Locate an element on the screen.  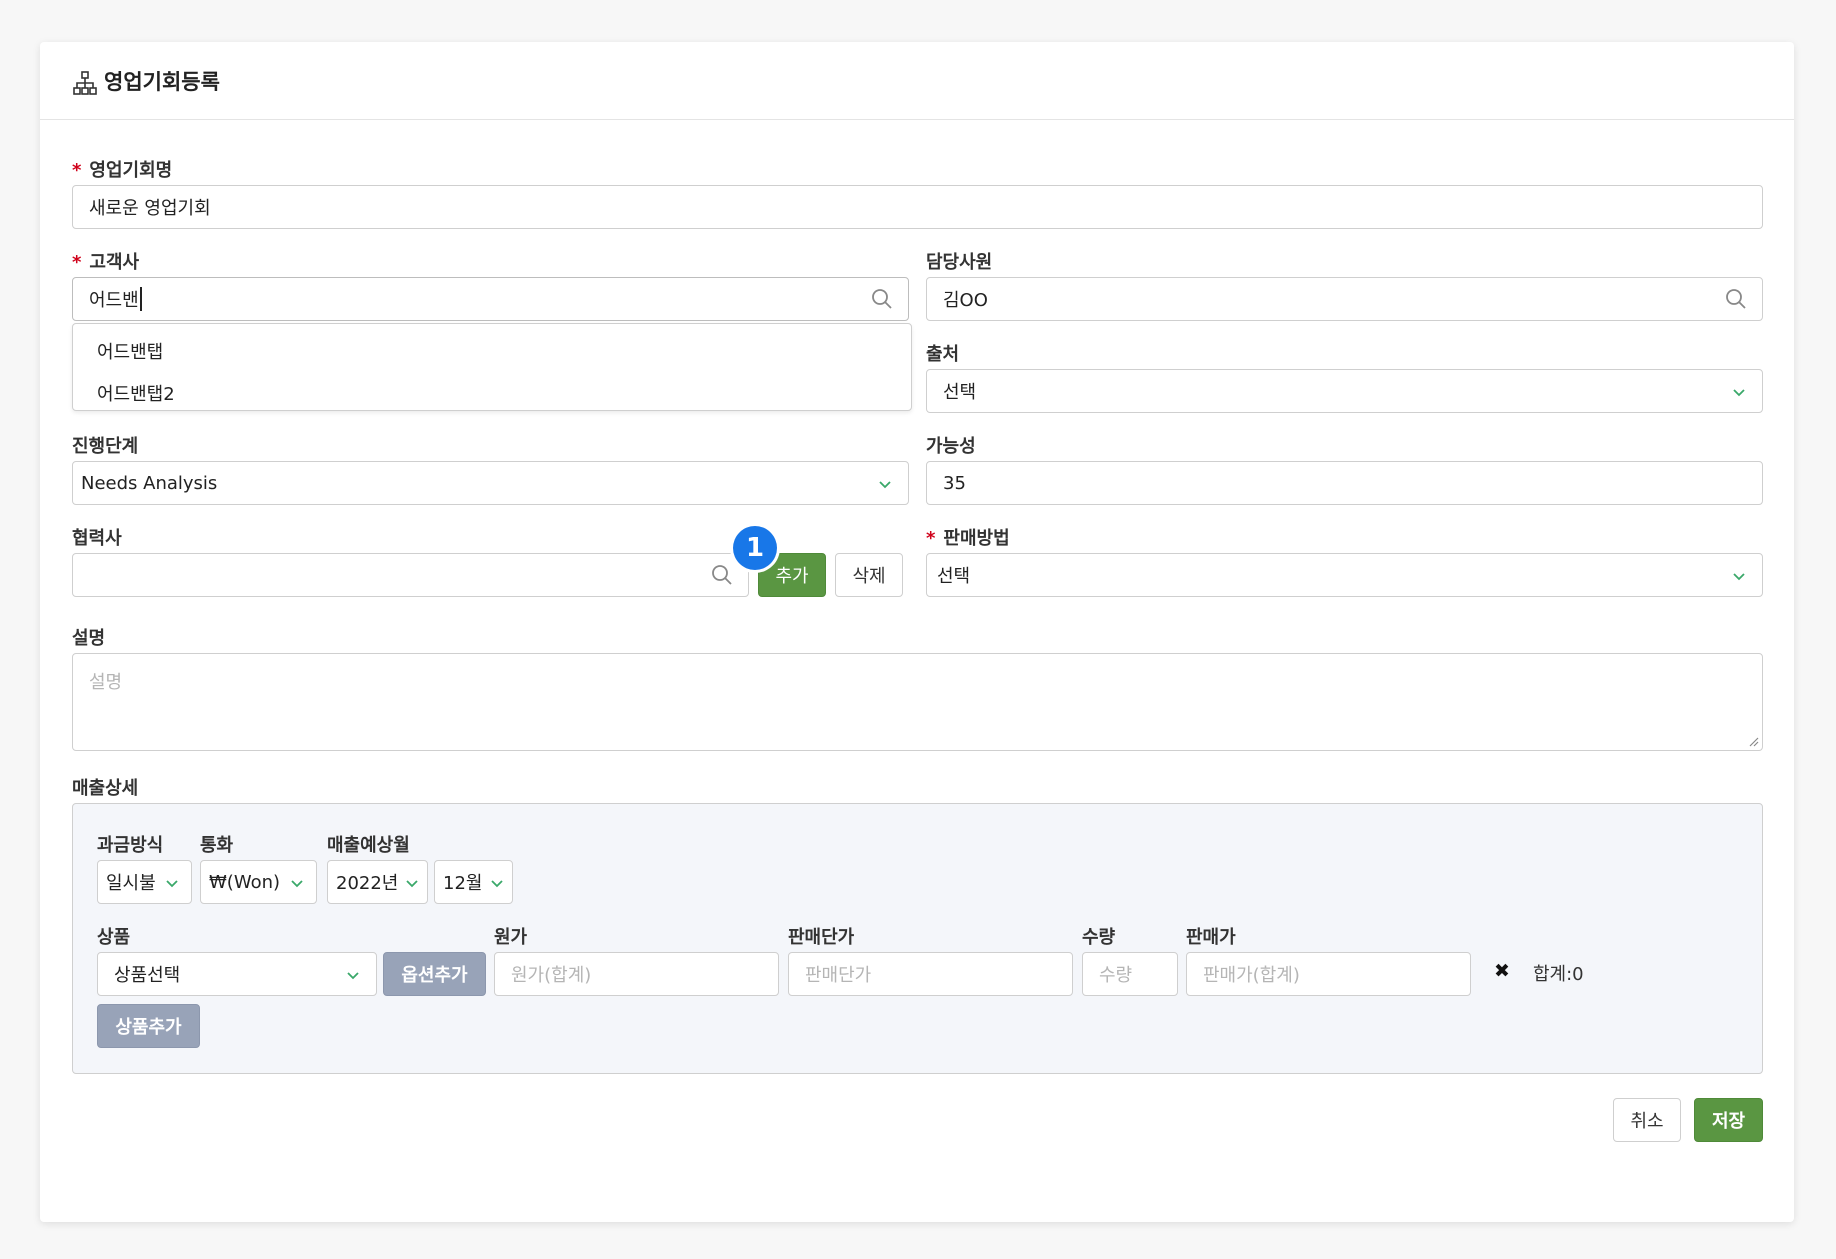
manager-search-input: 김OO is located at coordinates (1344, 299).